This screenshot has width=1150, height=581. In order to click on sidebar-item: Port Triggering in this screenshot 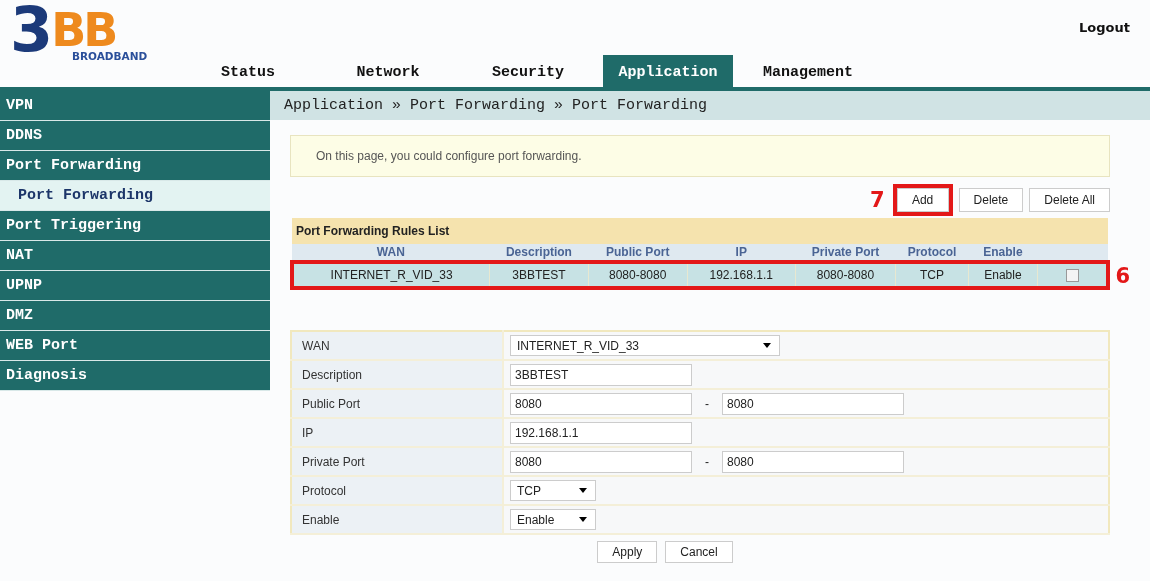, I will do `click(135, 226)`.